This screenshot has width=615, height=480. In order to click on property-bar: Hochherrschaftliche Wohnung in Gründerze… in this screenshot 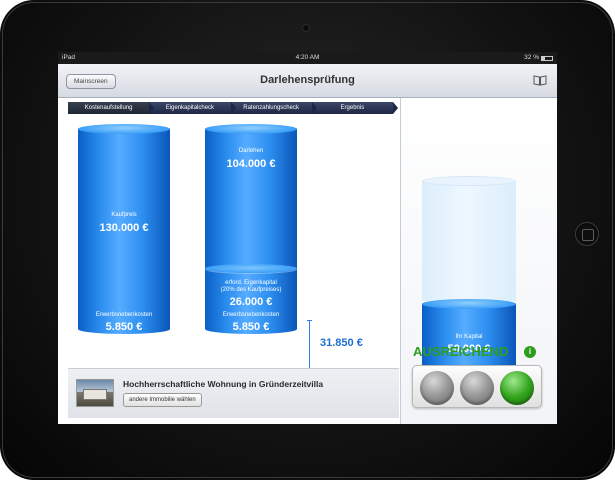, I will do `click(233, 393)`.